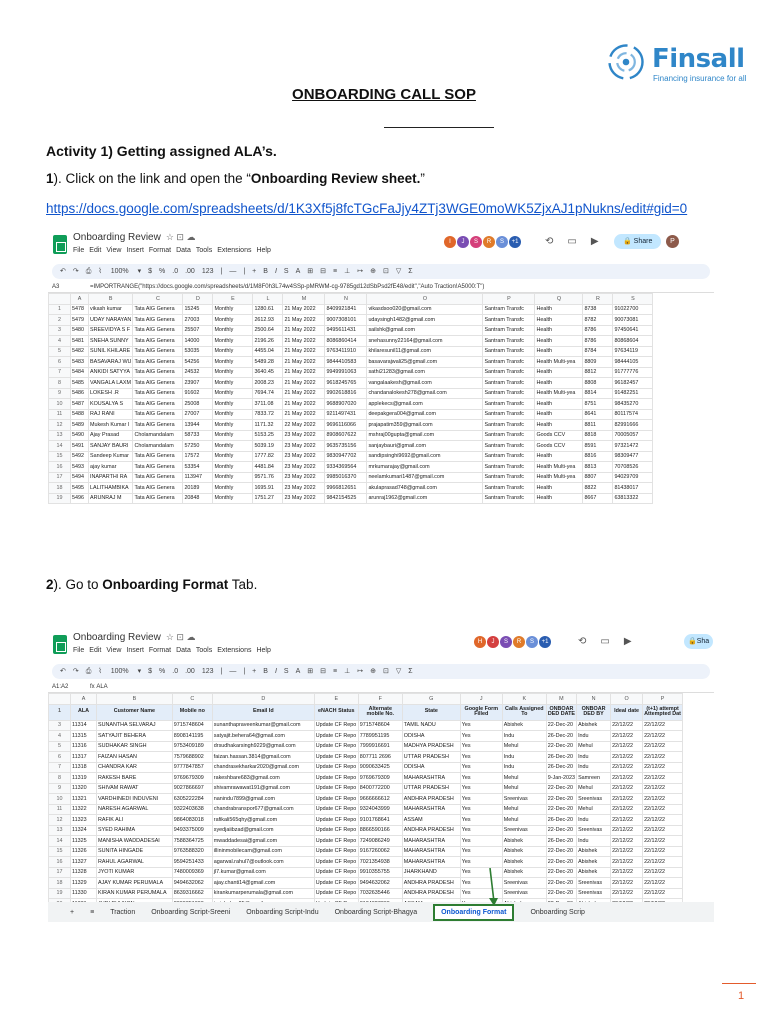 This screenshot has height=1024, width=768. I want to click on cell: Yes, so click(481, 736).